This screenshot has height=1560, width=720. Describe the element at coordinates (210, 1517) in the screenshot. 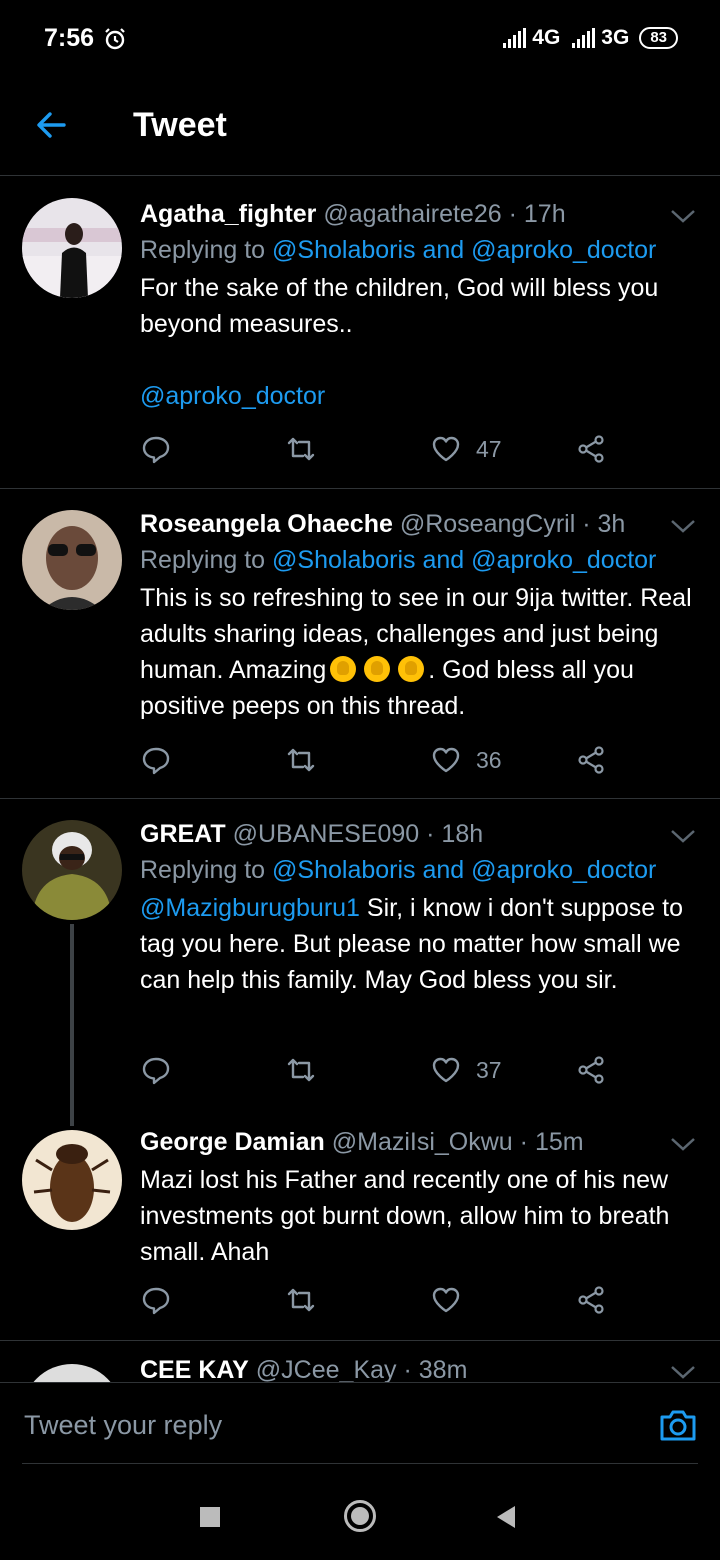

I see `recents-square-icon` at that location.